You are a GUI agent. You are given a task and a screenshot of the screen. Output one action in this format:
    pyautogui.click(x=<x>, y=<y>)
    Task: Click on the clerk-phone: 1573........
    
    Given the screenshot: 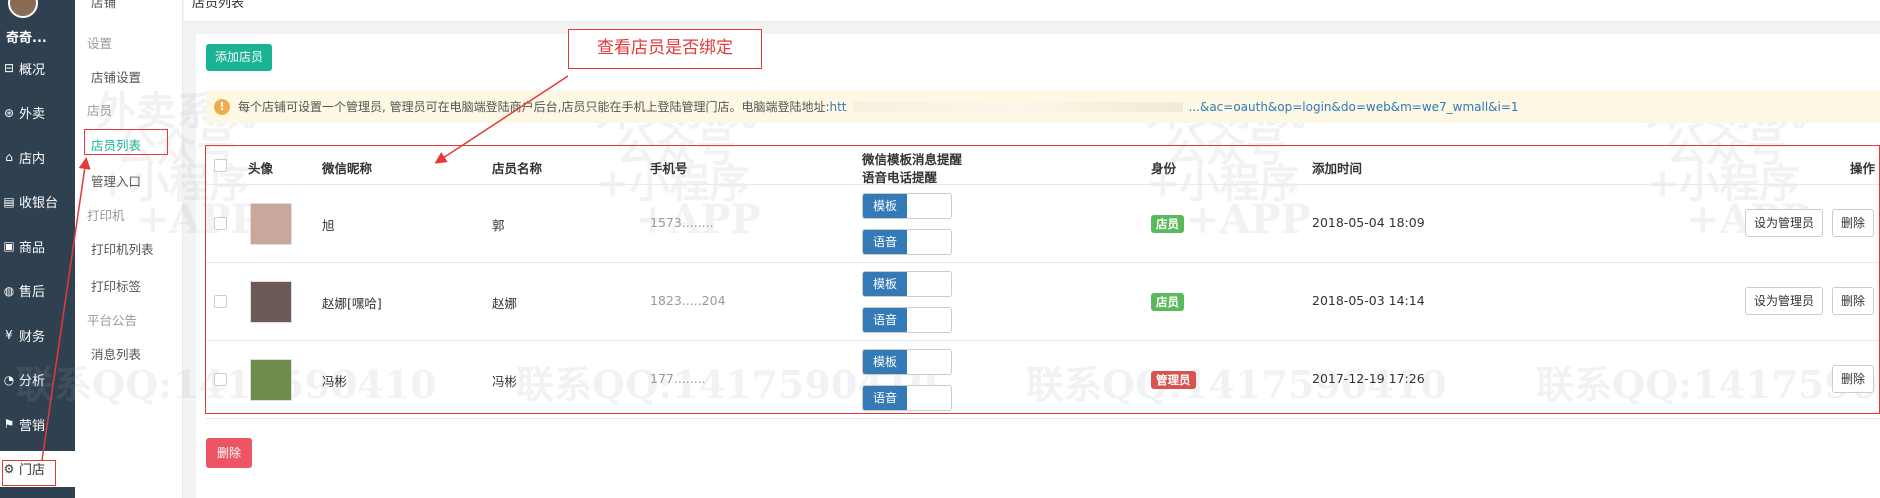 What is the action you would take?
    pyautogui.click(x=682, y=222)
    